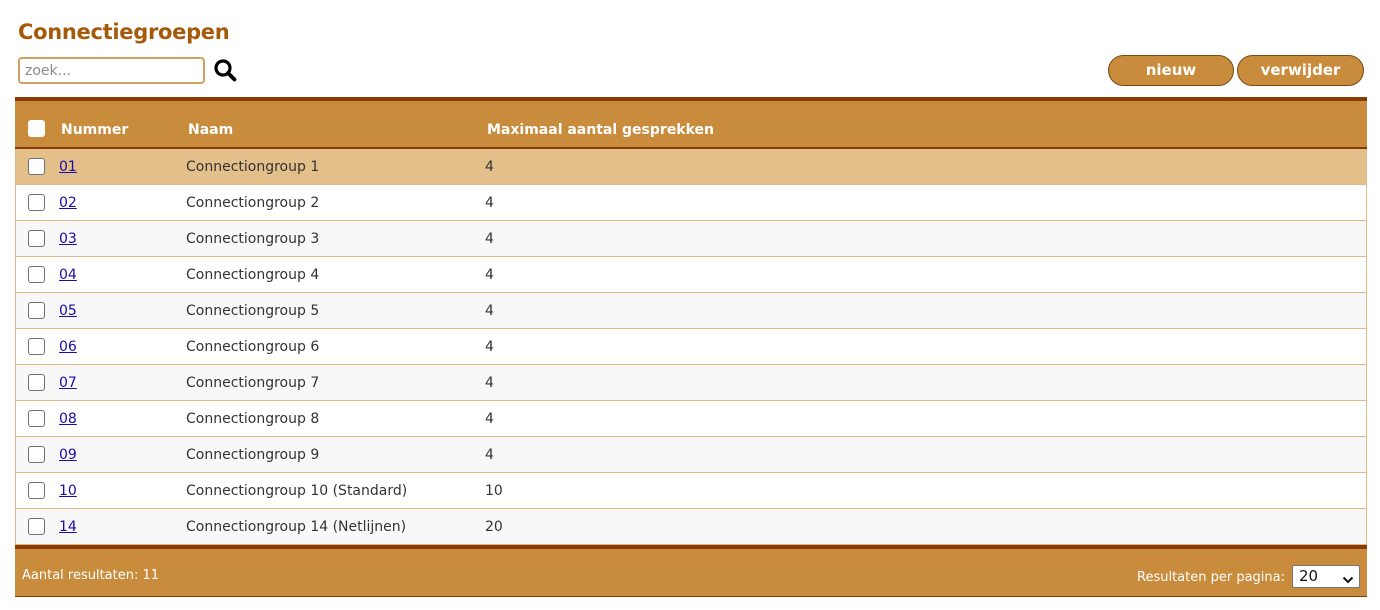 The image size is (1380, 610). Describe the element at coordinates (124, 32) in the screenshot. I see `page-title: Connectiegroepen` at that location.